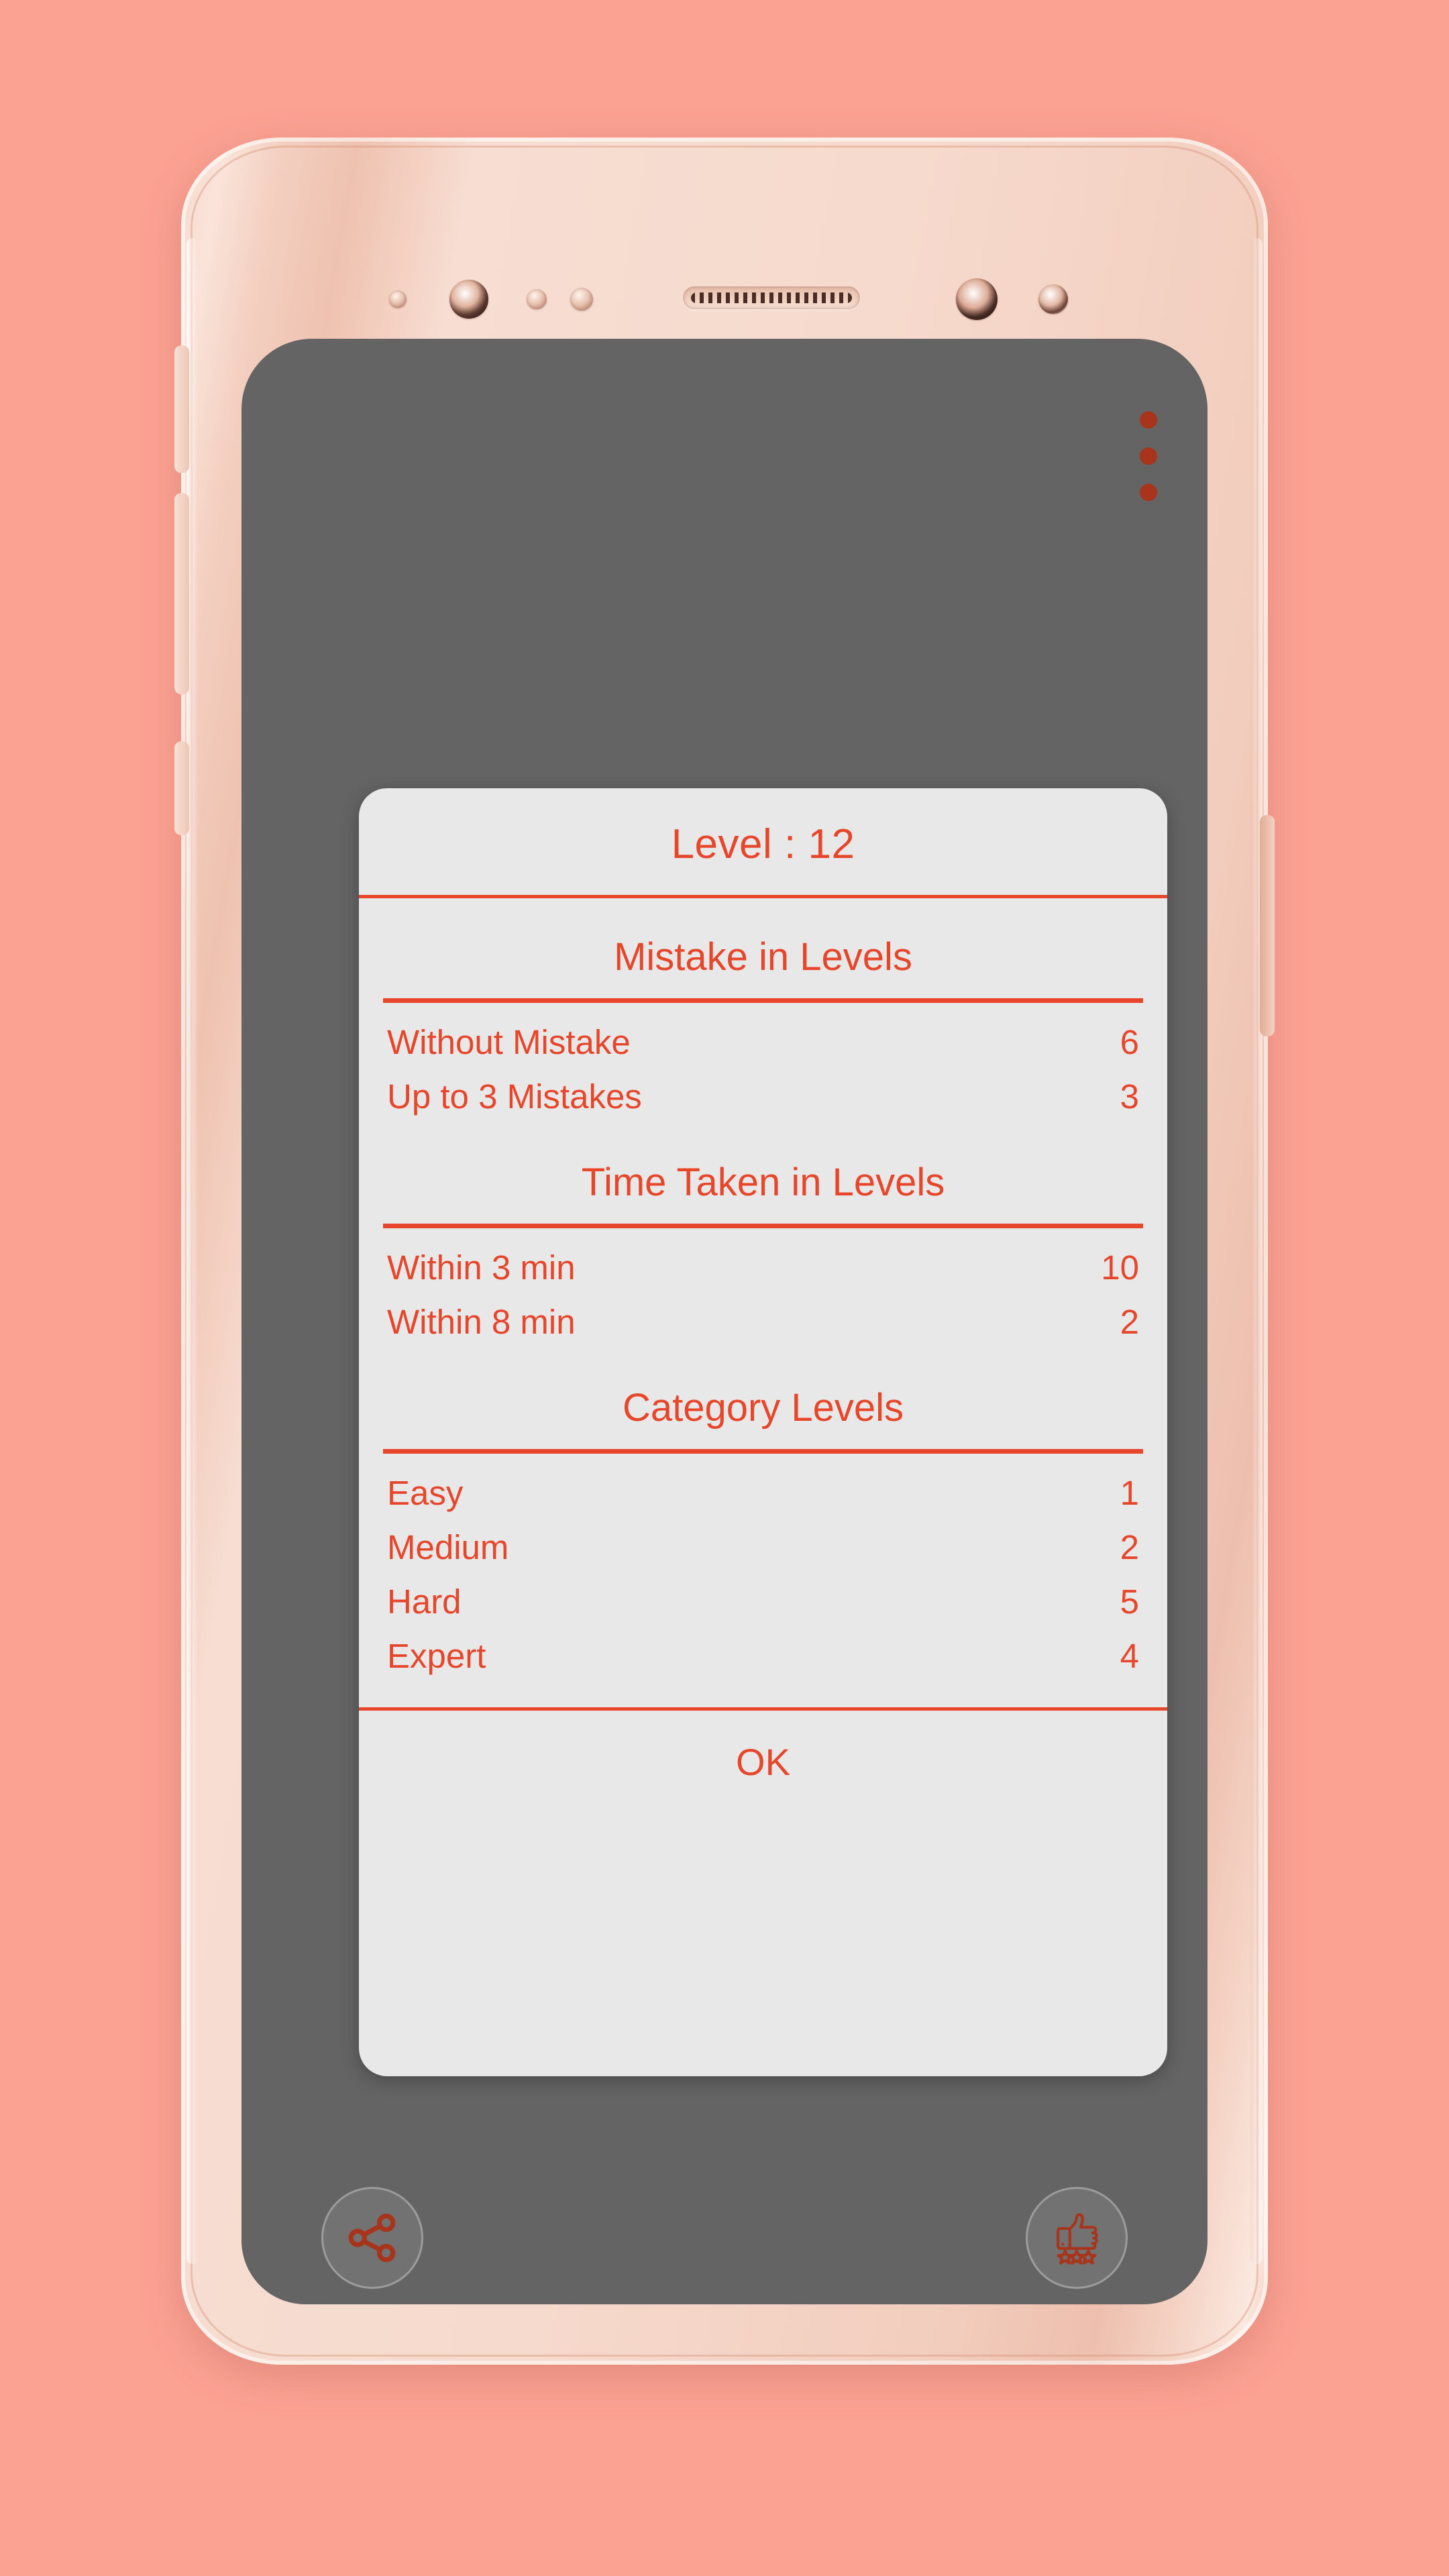 This screenshot has height=2576, width=1449. What do you see at coordinates (509, 1042) in the screenshot?
I see `stat-label: Without Mistake` at bounding box center [509, 1042].